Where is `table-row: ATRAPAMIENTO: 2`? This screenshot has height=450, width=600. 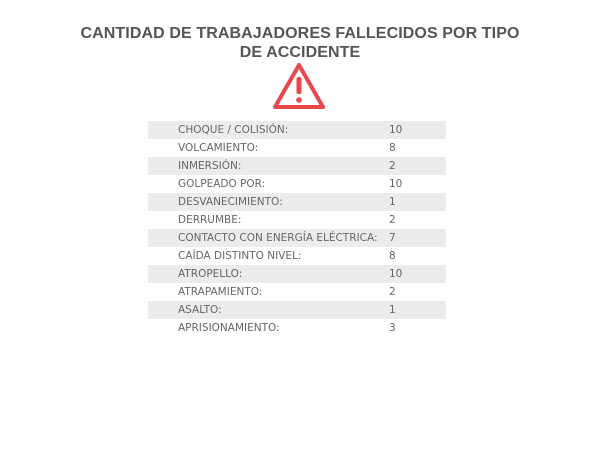 table-row: ATRAPAMIENTO: 2 is located at coordinates (297, 292).